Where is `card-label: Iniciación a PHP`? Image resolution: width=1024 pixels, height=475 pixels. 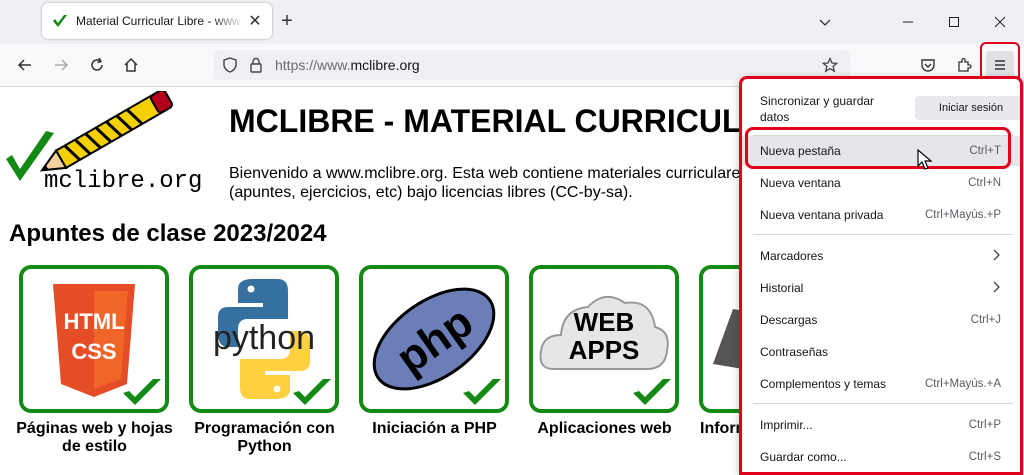 card-label: Iniciación a PHP is located at coordinates (434, 429).